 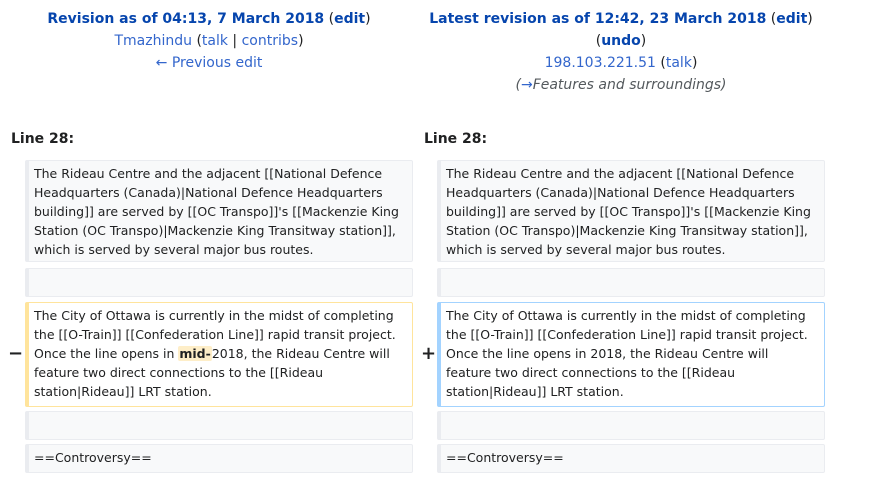 I want to click on context-heading-left: ==Controversy==, so click(x=219, y=458).